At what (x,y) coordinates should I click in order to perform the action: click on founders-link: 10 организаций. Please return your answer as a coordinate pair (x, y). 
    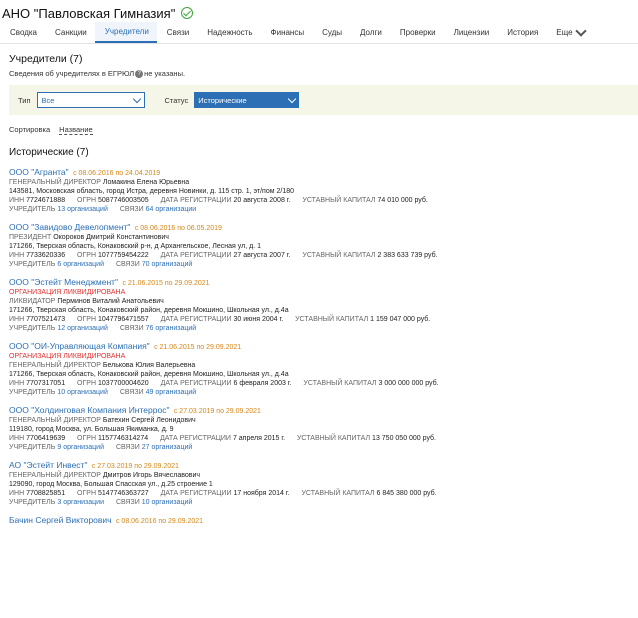
    Looking at the image, I should click on (82, 392).